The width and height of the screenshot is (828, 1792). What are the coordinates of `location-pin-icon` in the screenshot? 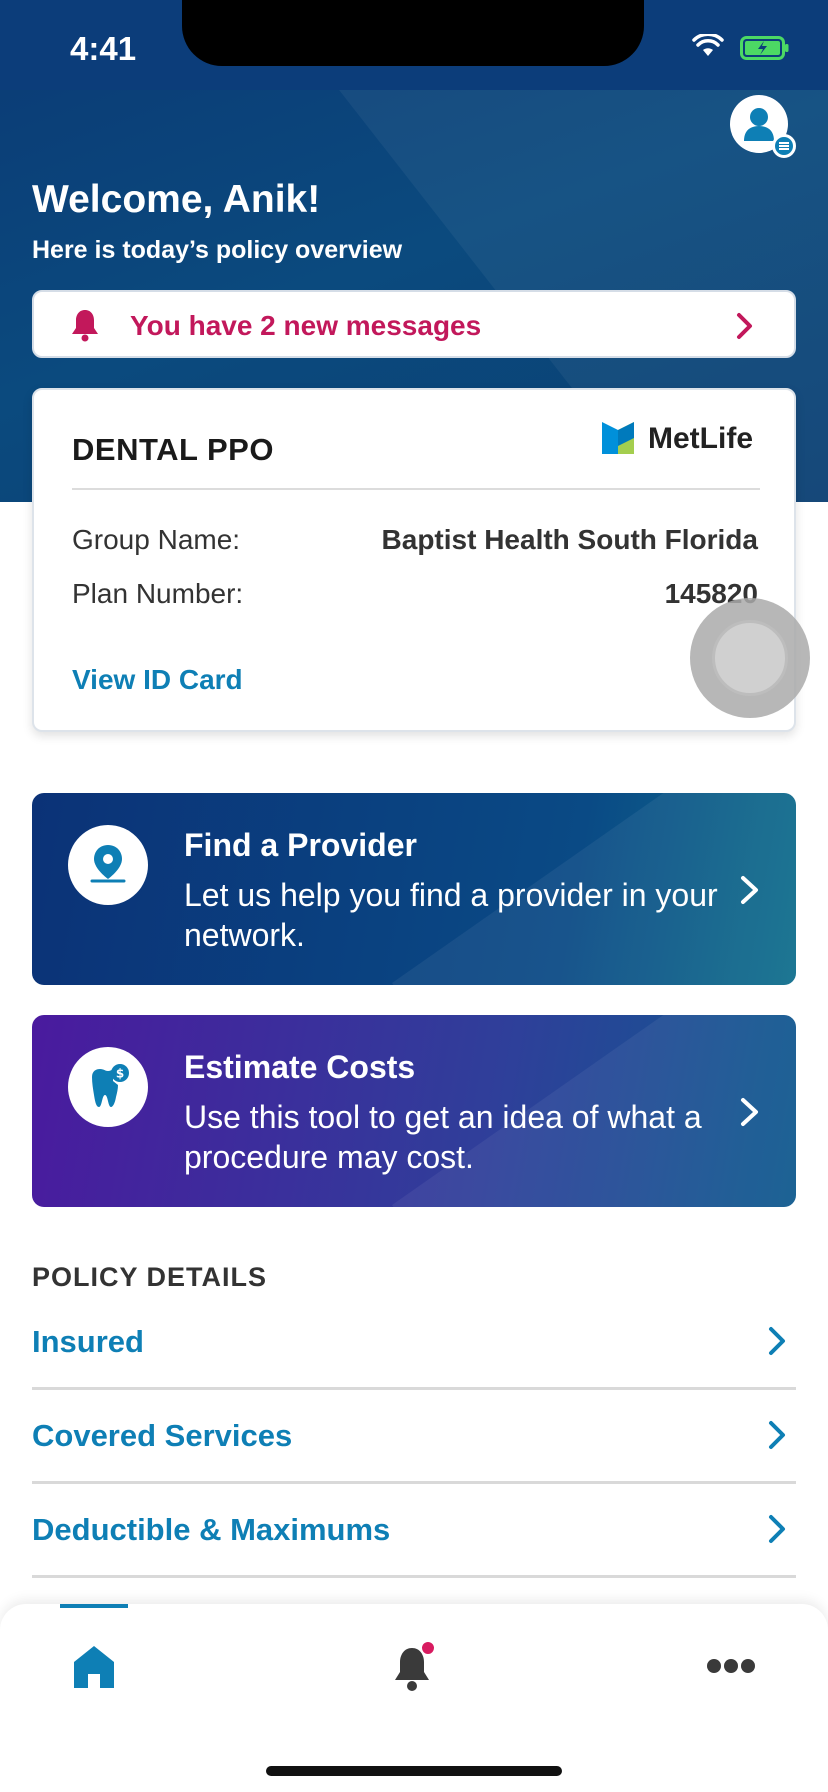 It's located at (108, 864).